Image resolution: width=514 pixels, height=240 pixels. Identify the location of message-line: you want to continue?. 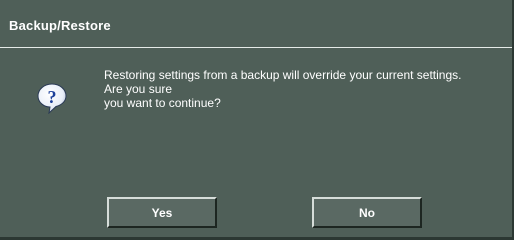
(162, 103).